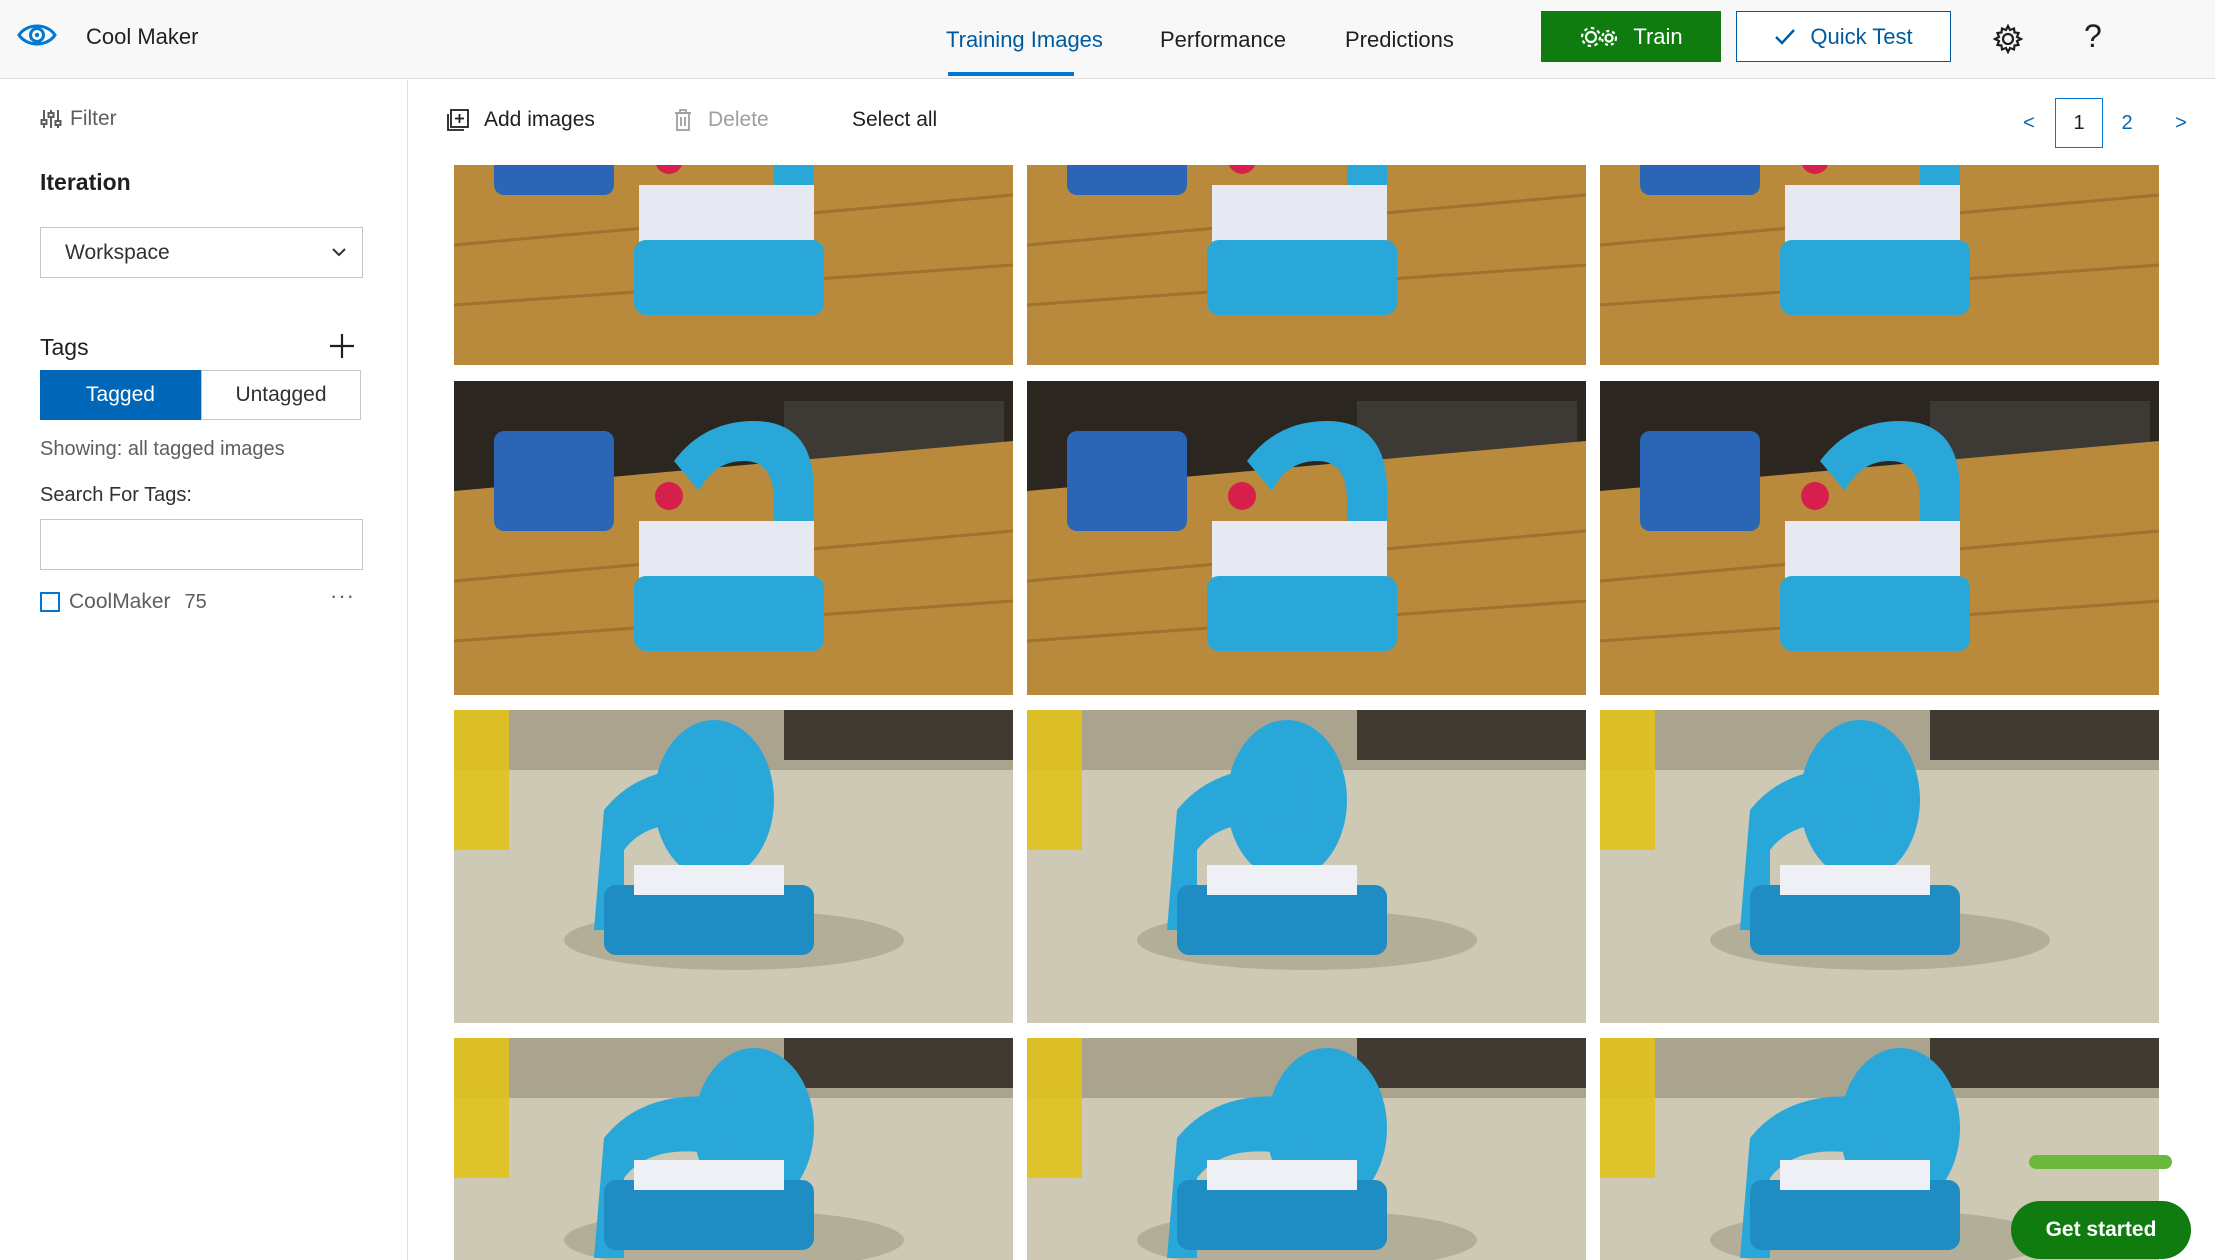 Image resolution: width=2215 pixels, height=1260 pixels. Describe the element at coordinates (85, 182) in the screenshot. I see `iteration-heading: Iteration` at that location.